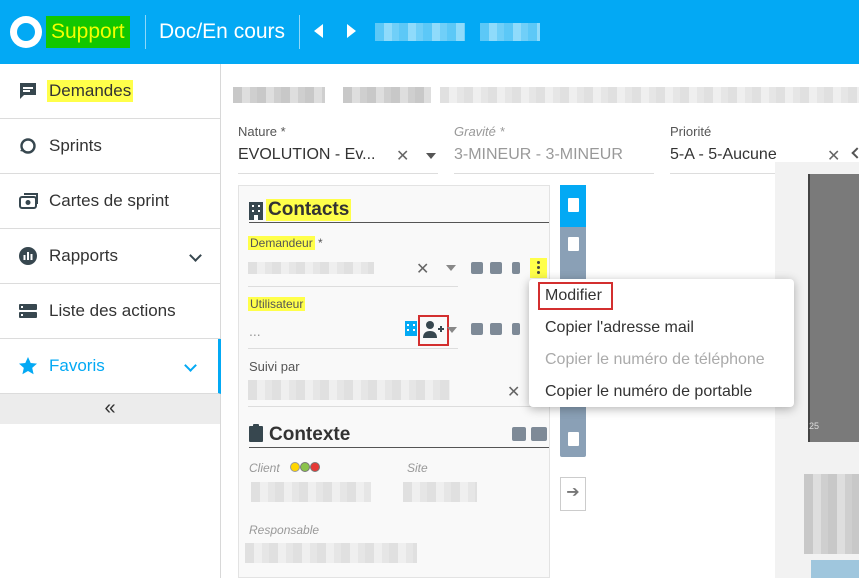 This screenshot has height=578, width=859. Describe the element at coordinates (833, 308) in the screenshot. I see `right-panel-preview` at that location.